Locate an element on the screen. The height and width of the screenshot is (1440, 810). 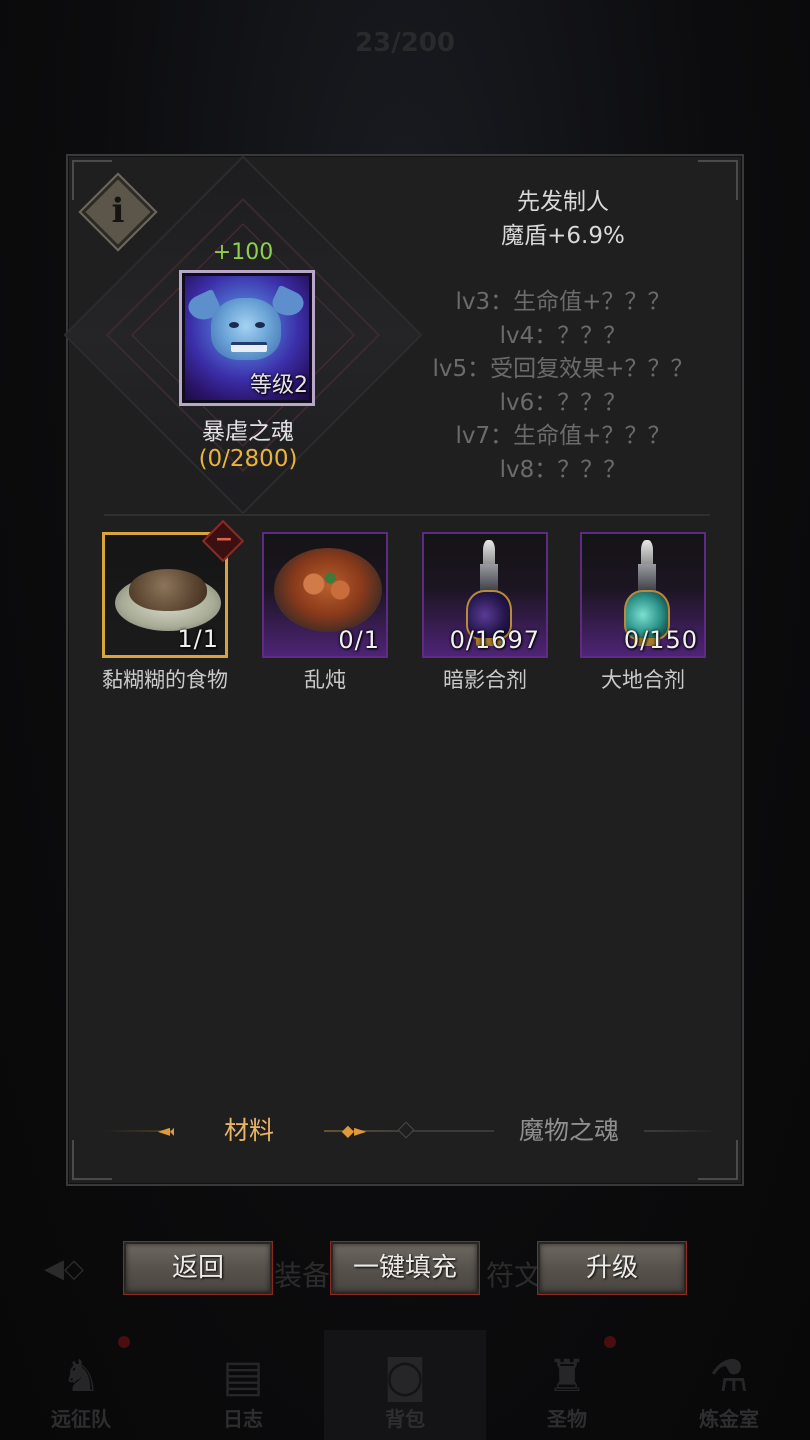
level-bonus: lv3：生命值+？？？ is located at coordinates (563, 302).